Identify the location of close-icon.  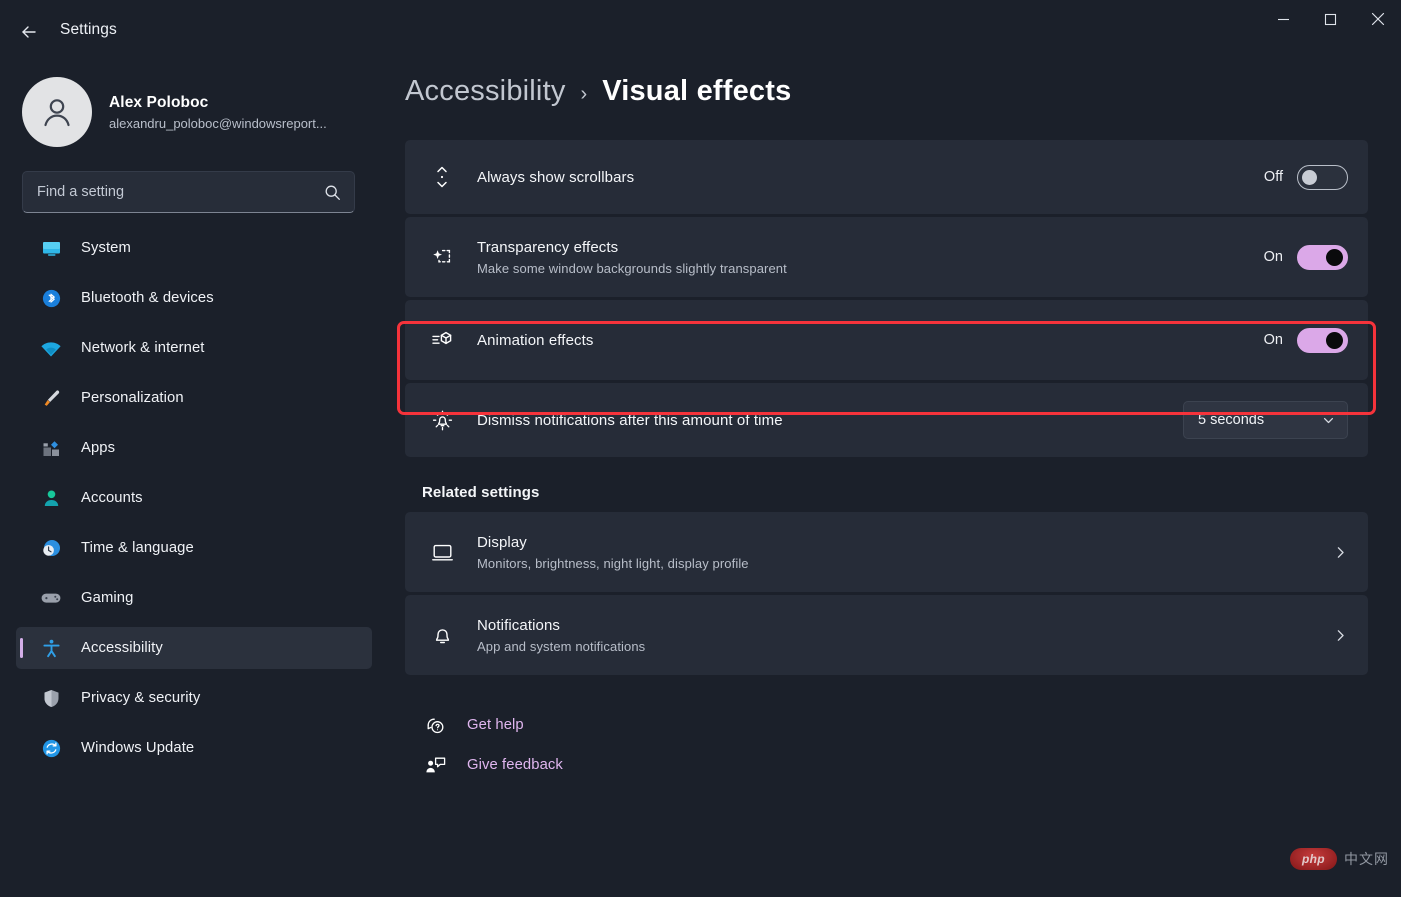
(1377, 19).